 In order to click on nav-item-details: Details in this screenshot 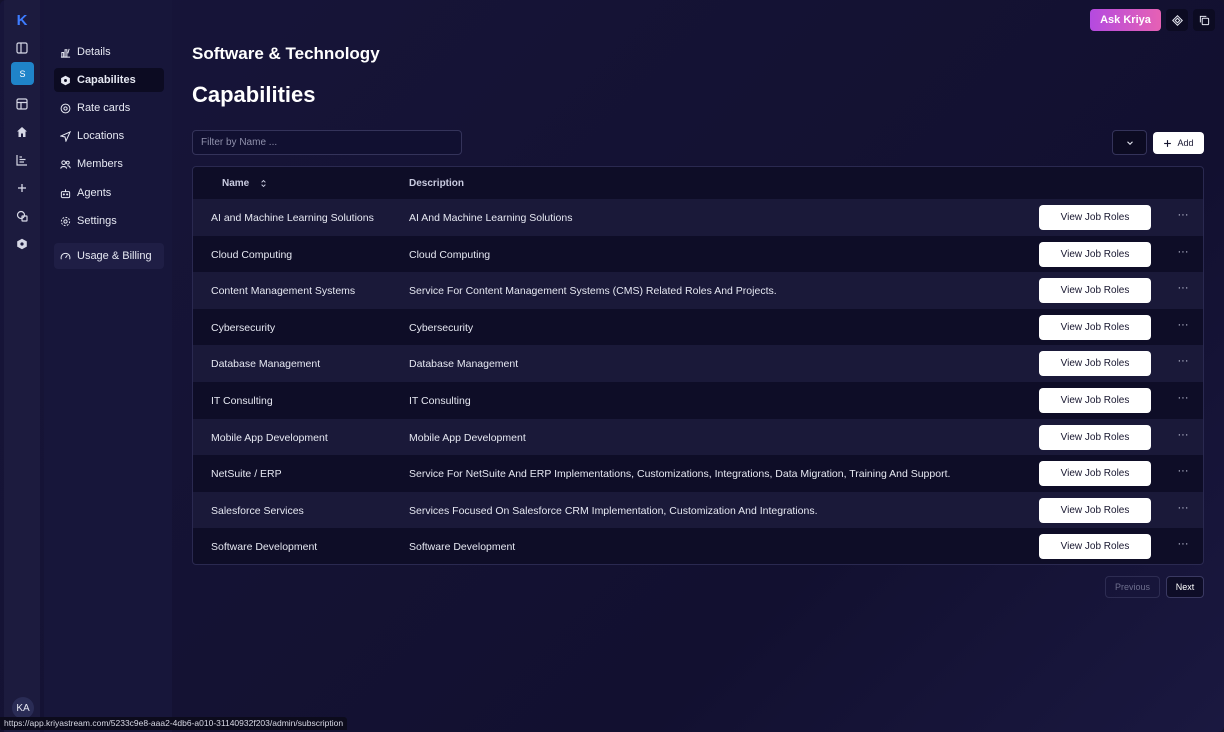, I will do `click(109, 52)`.